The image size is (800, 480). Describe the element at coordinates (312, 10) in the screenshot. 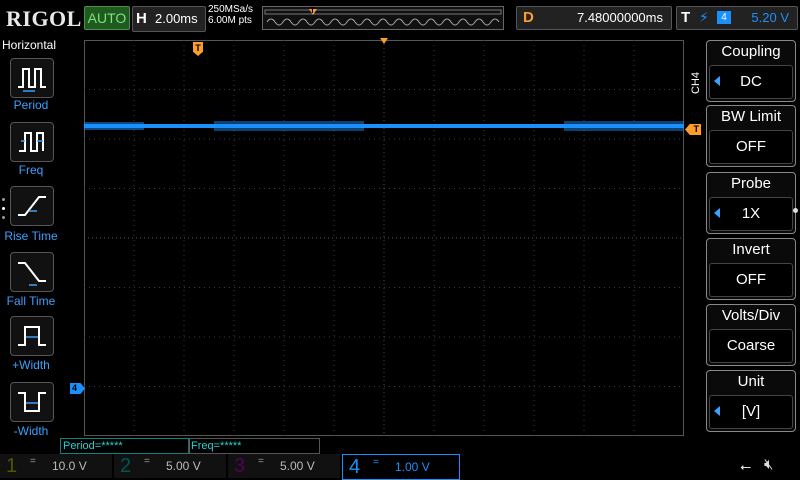

I see `memory-trigger-marker: T` at that location.